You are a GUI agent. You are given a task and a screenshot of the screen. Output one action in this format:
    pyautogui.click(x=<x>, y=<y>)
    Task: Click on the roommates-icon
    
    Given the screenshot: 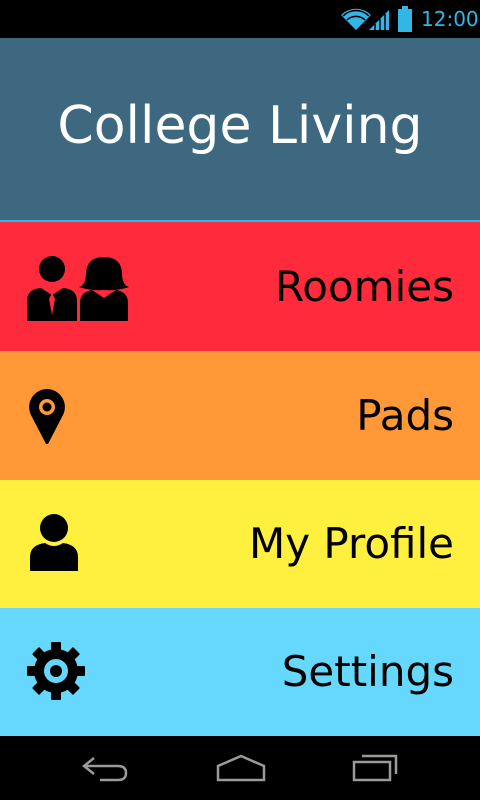 What is the action you would take?
    pyautogui.click(x=78, y=288)
    